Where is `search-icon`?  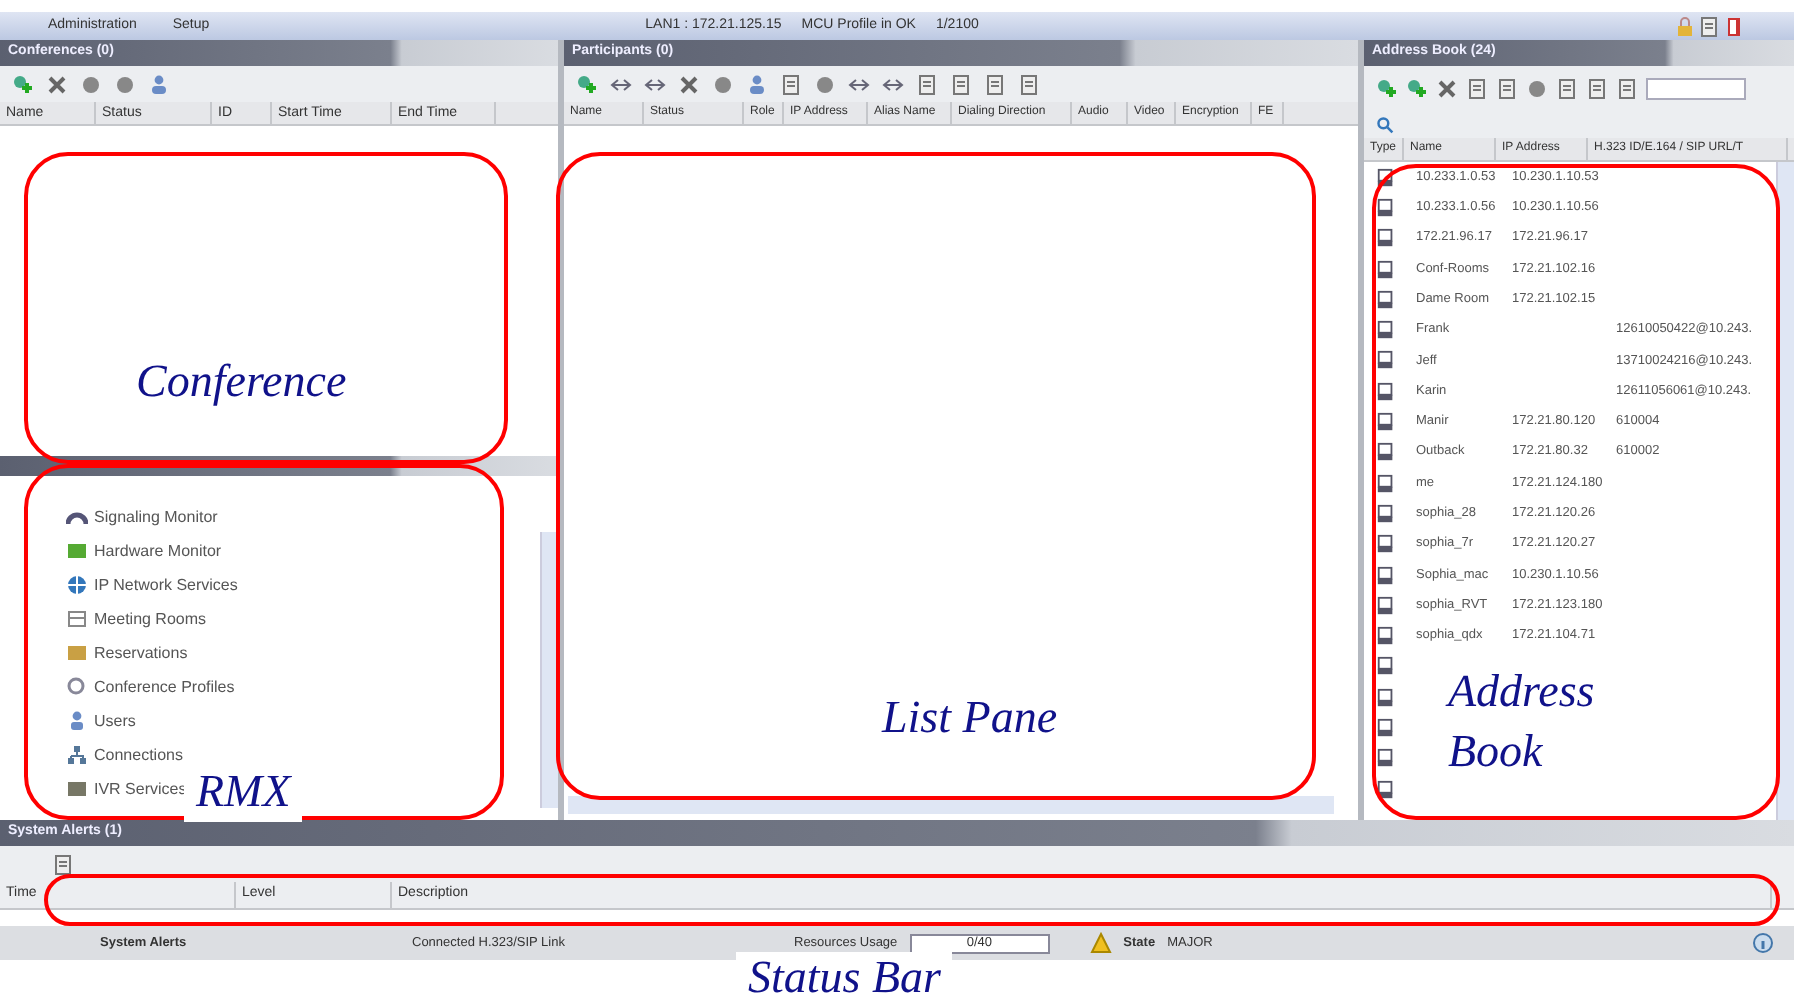
search-icon is located at coordinates (1385, 124).